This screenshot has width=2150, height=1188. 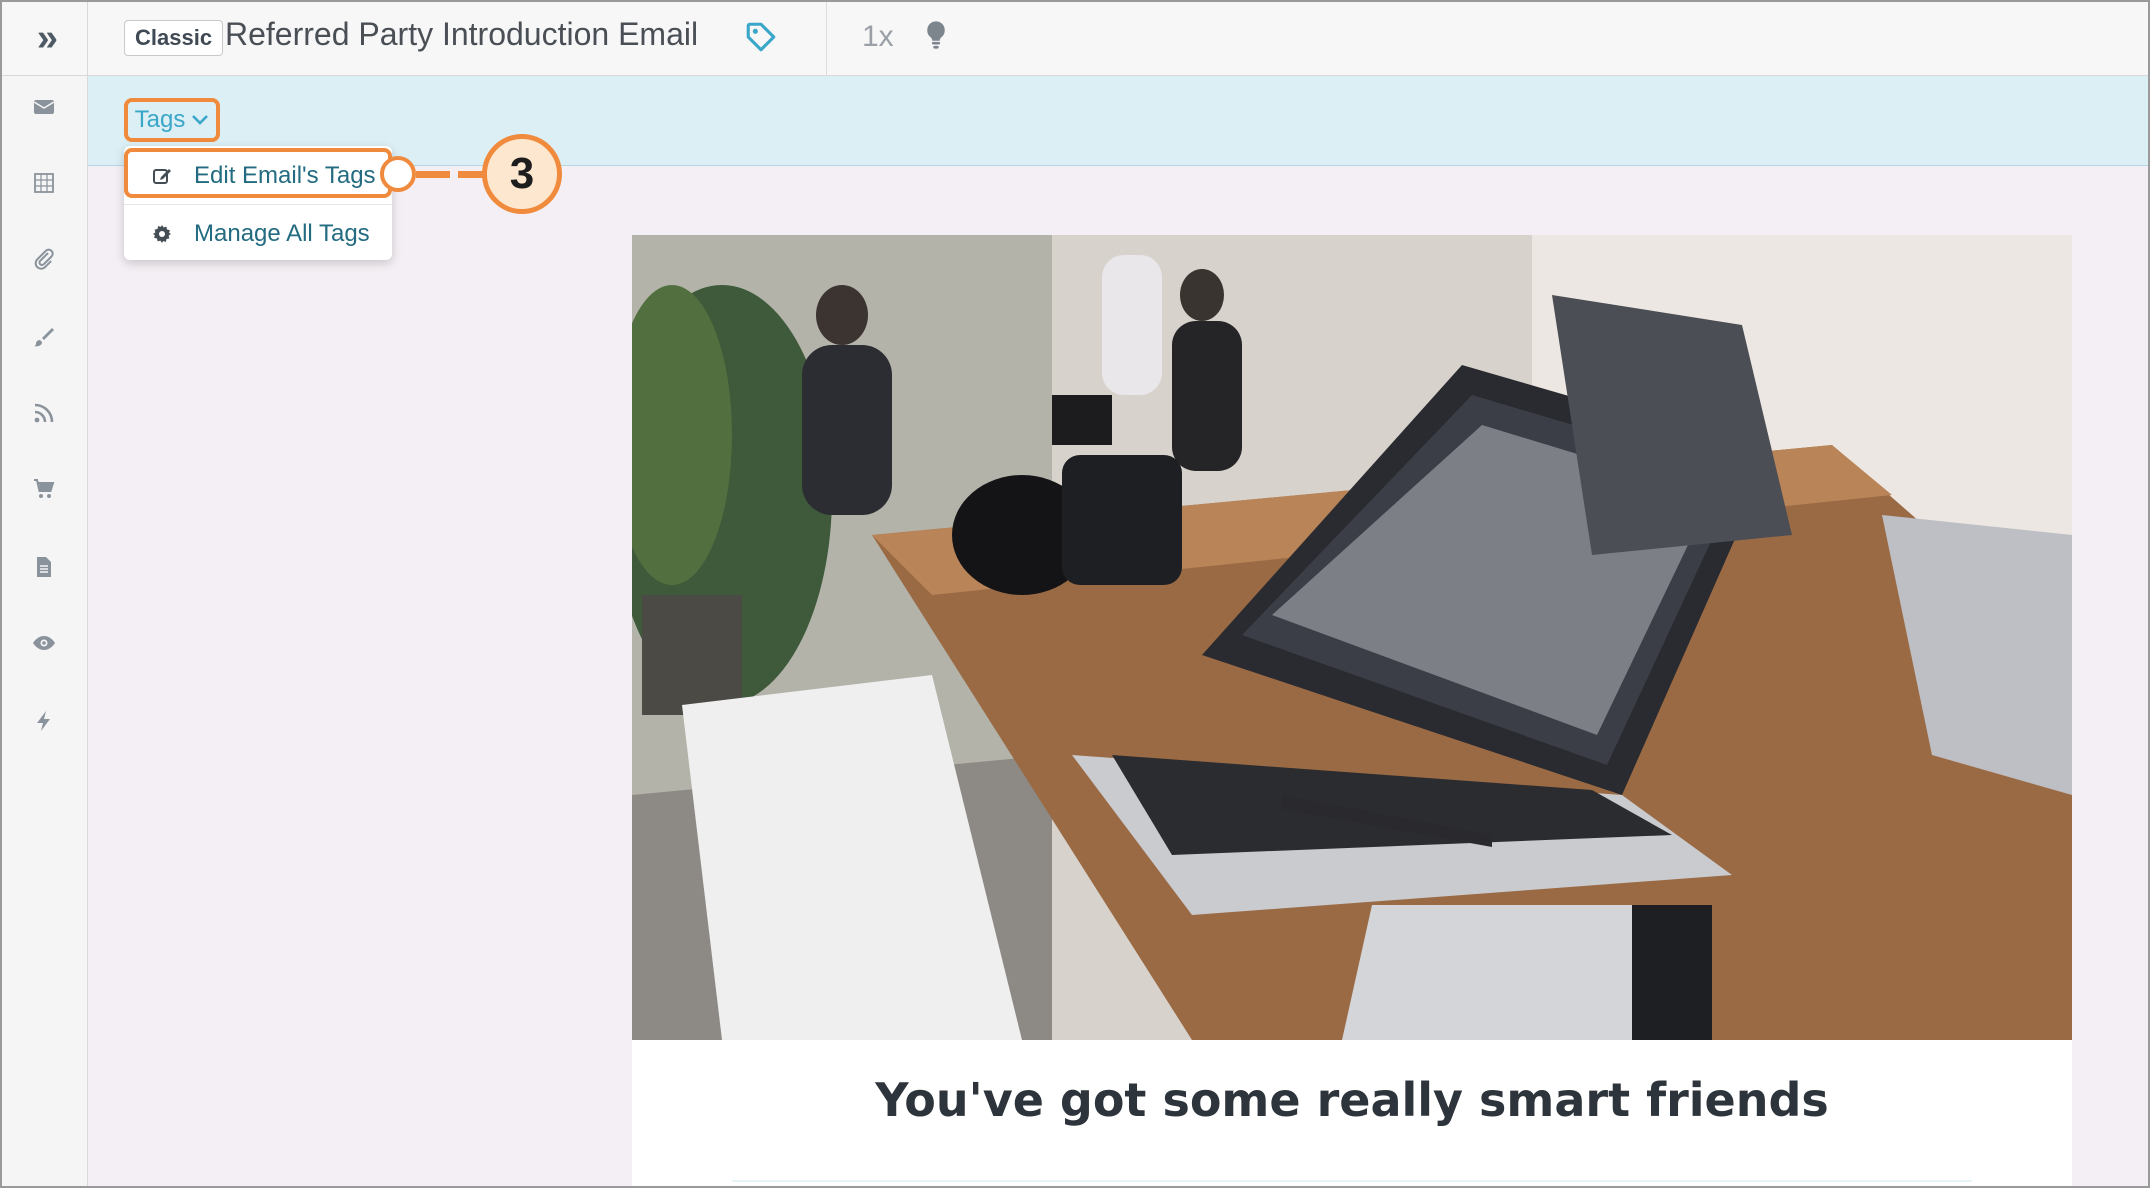 I want to click on bolt-icon, so click(x=44, y=721).